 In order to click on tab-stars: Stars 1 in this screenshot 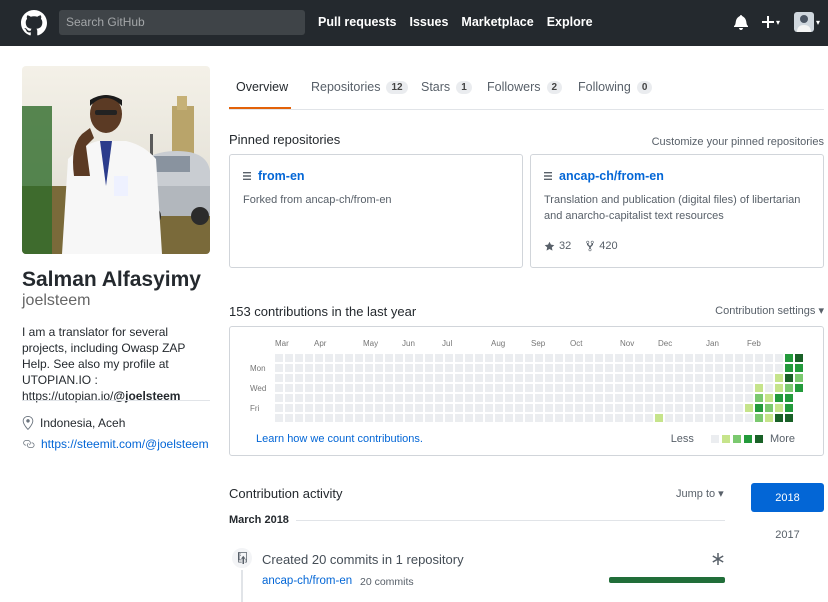, I will do `click(446, 87)`.